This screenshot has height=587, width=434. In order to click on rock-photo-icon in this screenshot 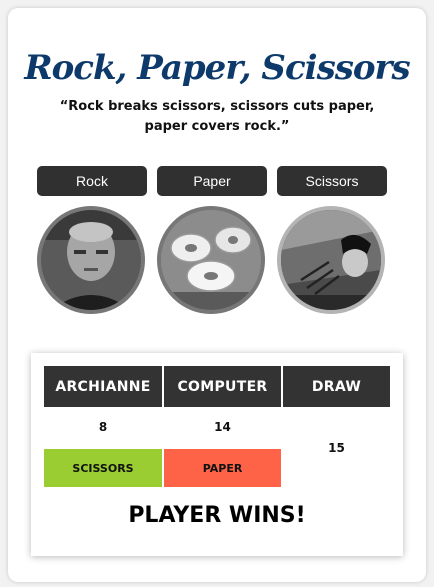, I will do `click(91, 260)`.